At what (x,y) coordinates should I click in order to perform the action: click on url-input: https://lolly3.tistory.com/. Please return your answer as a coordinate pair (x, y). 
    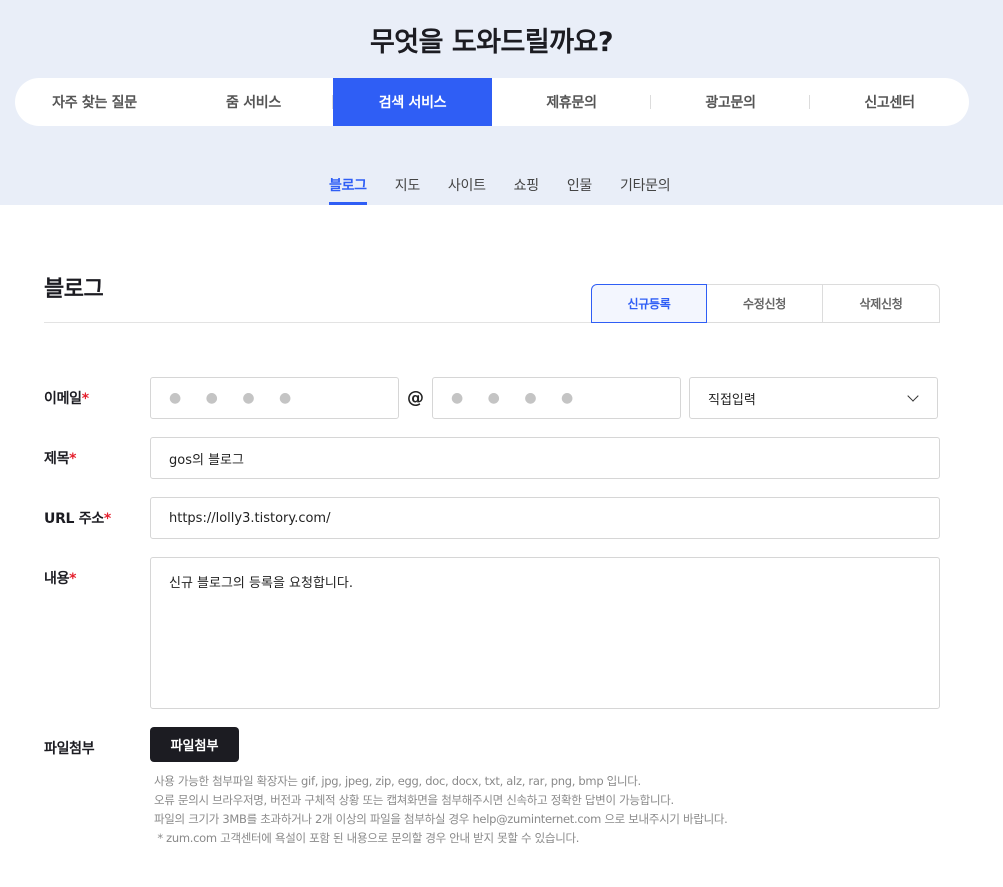
    Looking at the image, I should click on (545, 518).